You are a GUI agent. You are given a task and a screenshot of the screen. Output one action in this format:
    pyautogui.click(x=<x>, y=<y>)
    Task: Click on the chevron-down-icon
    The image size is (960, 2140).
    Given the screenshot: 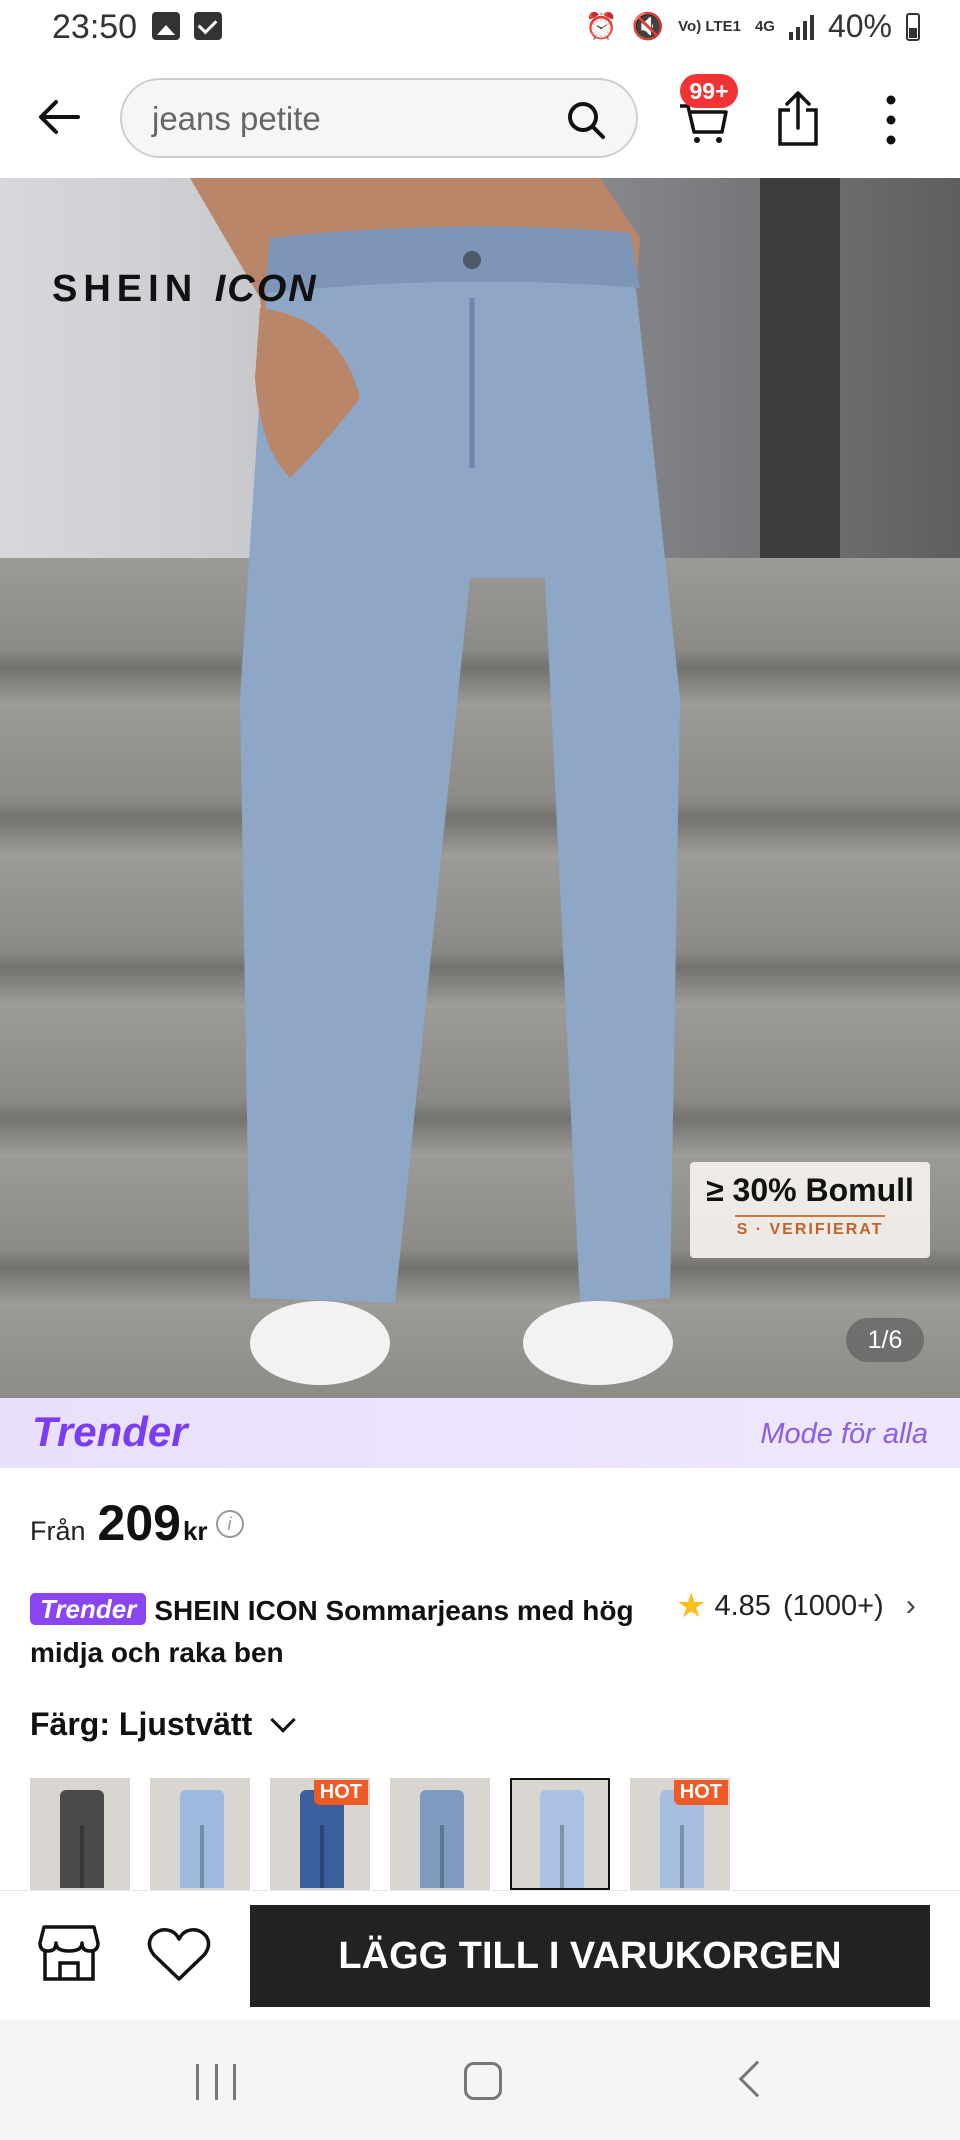 What is the action you would take?
    pyautogui.click(x=283, y=1719)
    